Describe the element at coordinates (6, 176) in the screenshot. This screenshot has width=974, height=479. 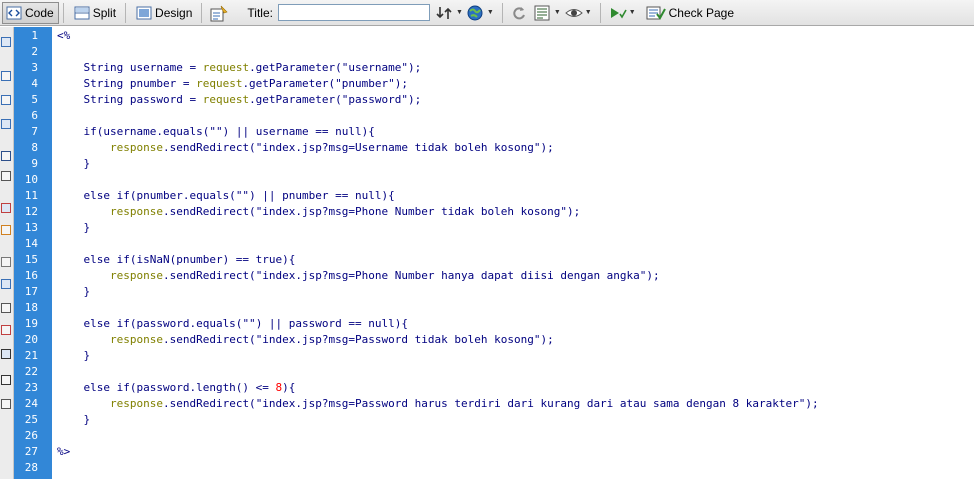
I see `line-numbers-icon` at that location.